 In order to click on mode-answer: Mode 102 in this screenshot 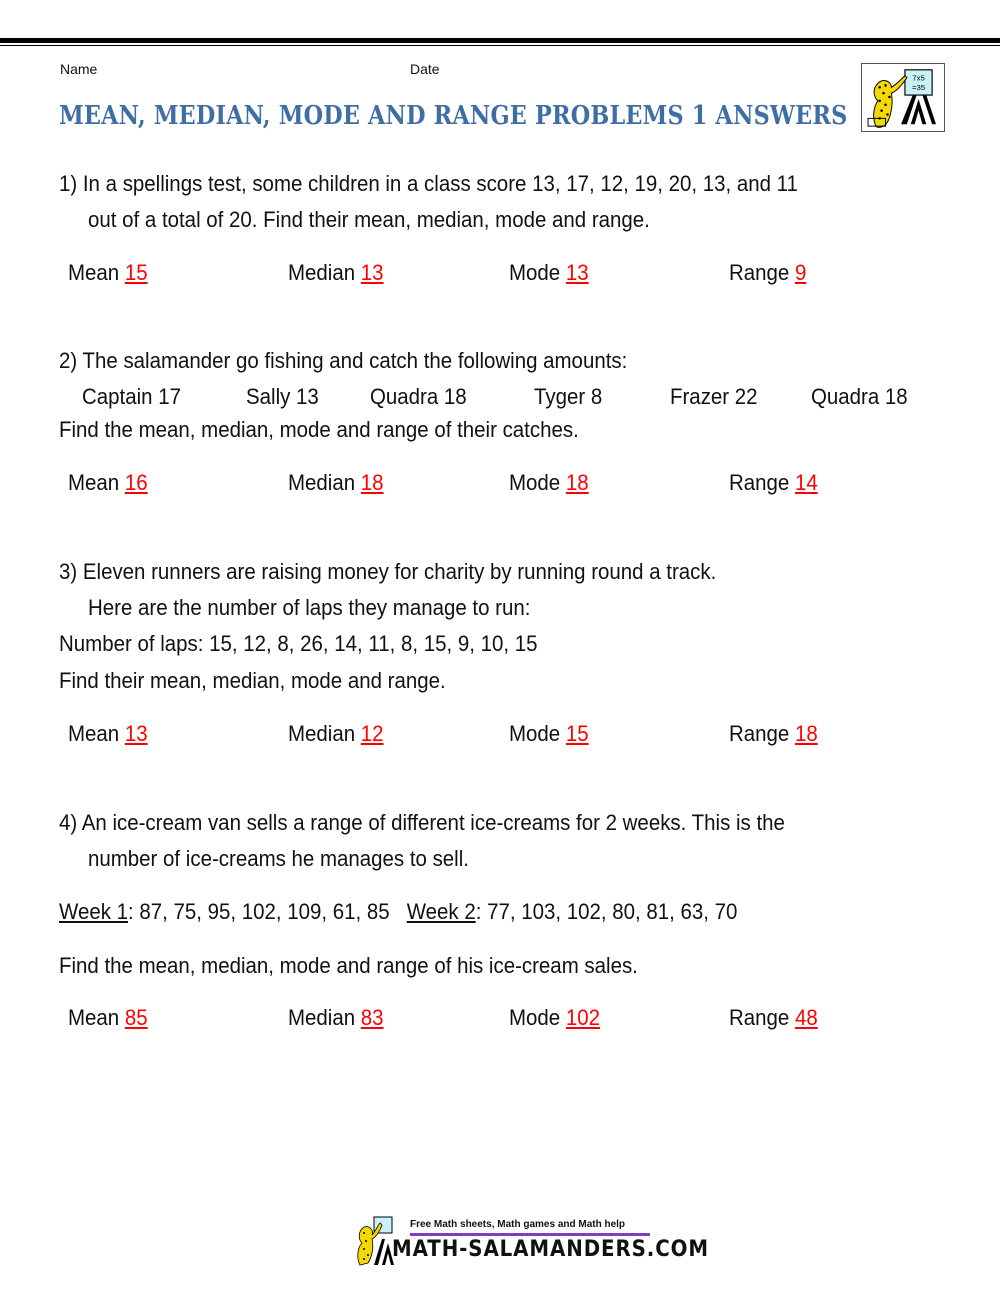, I will do `click(554, 1018)`.